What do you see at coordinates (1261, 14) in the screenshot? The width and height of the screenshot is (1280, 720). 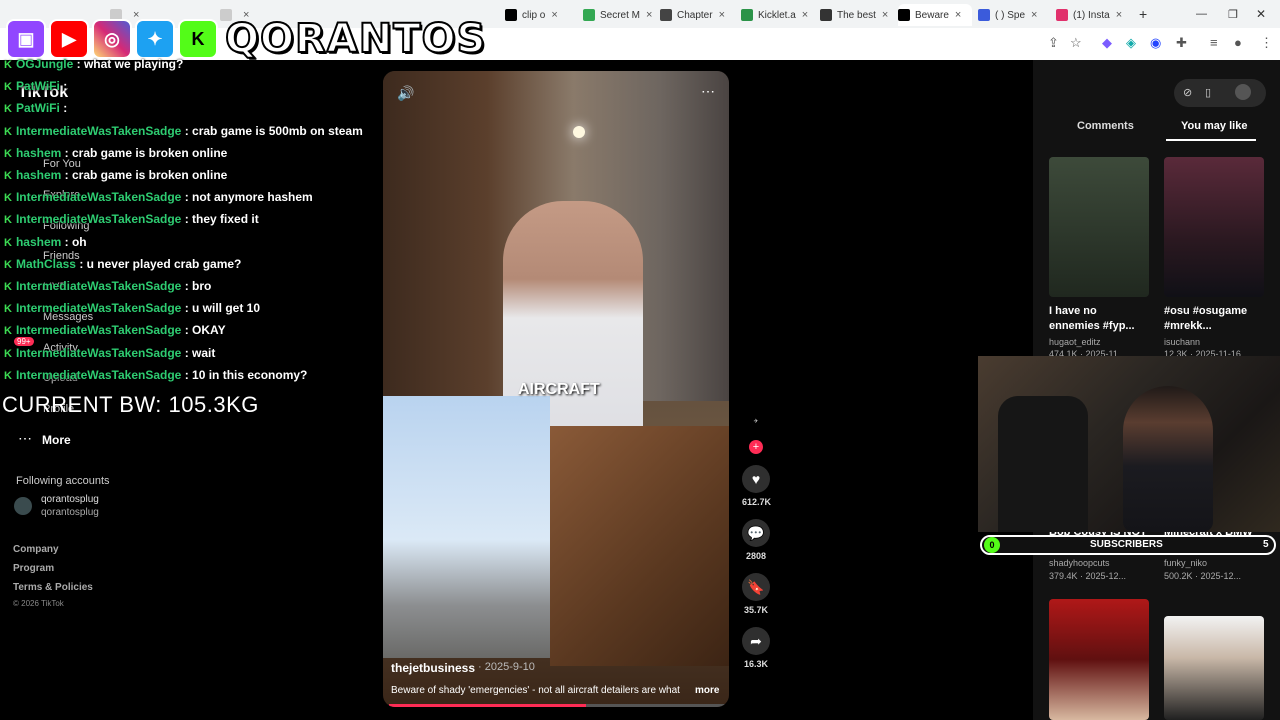 I see `close-window-icon: ✕` at bounding box center [1261, 14].